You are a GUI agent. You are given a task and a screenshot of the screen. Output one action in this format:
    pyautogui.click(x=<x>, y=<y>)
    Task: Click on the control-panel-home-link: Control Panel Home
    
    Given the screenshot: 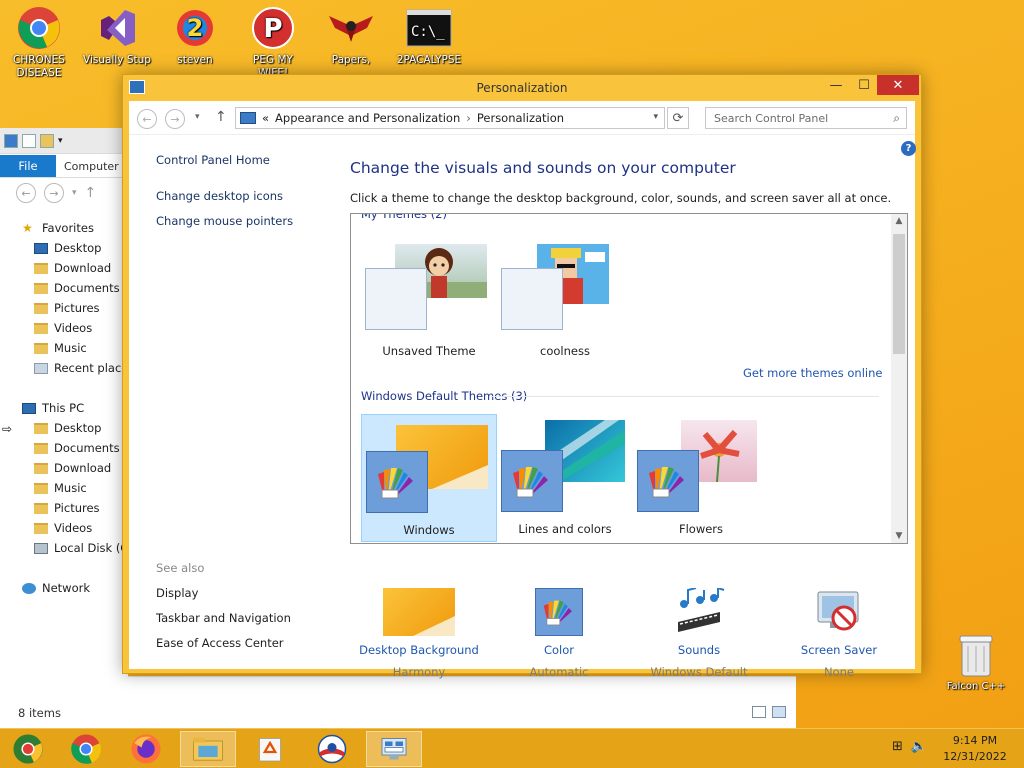 What is the action you would take?
    pyautogui.click(x=213, y=160)
    